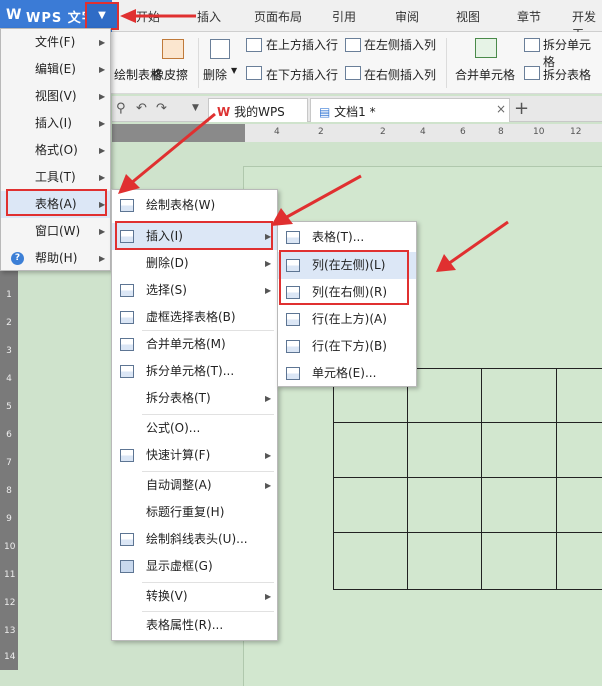  What do you see at coordinates (127, 371) in the screenshot?
I see `split-cells-icon` at bounding box center [127, 371].